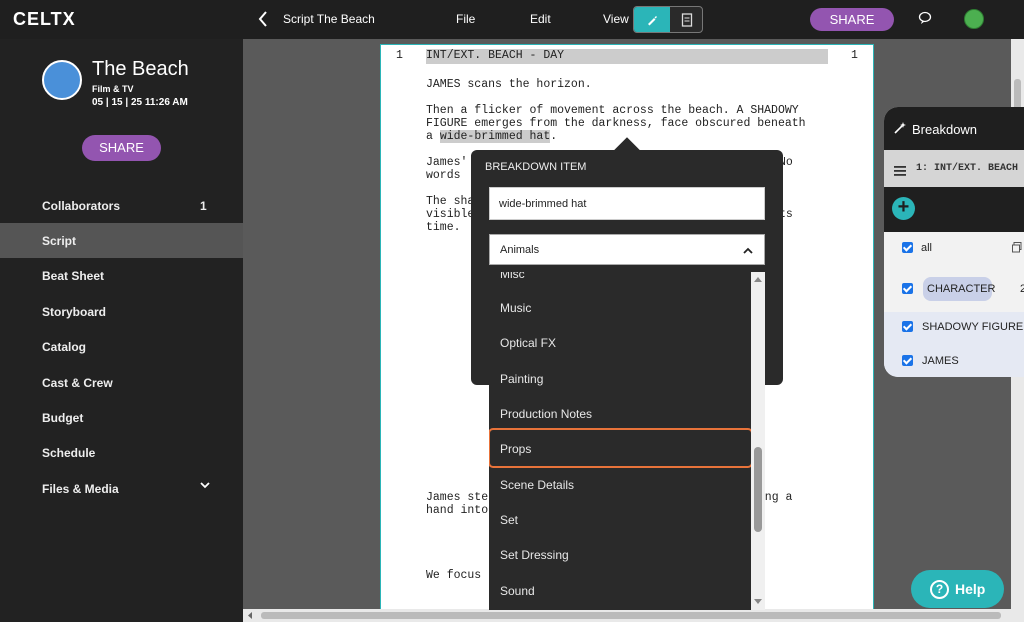  Describe the element at coordinates (59, 241) in the screenshot. I see `sidebar-item-label: Script` at that location.